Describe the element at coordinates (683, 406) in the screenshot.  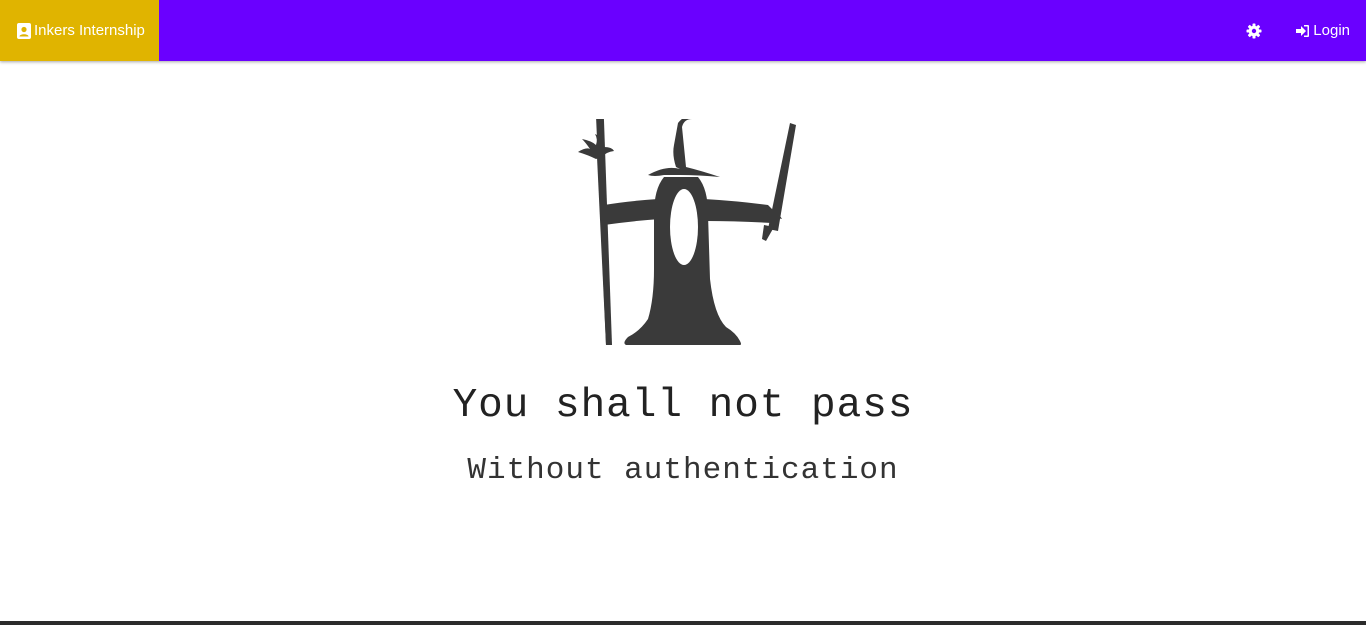
I see `page-headline: You shall not pass` at that location.